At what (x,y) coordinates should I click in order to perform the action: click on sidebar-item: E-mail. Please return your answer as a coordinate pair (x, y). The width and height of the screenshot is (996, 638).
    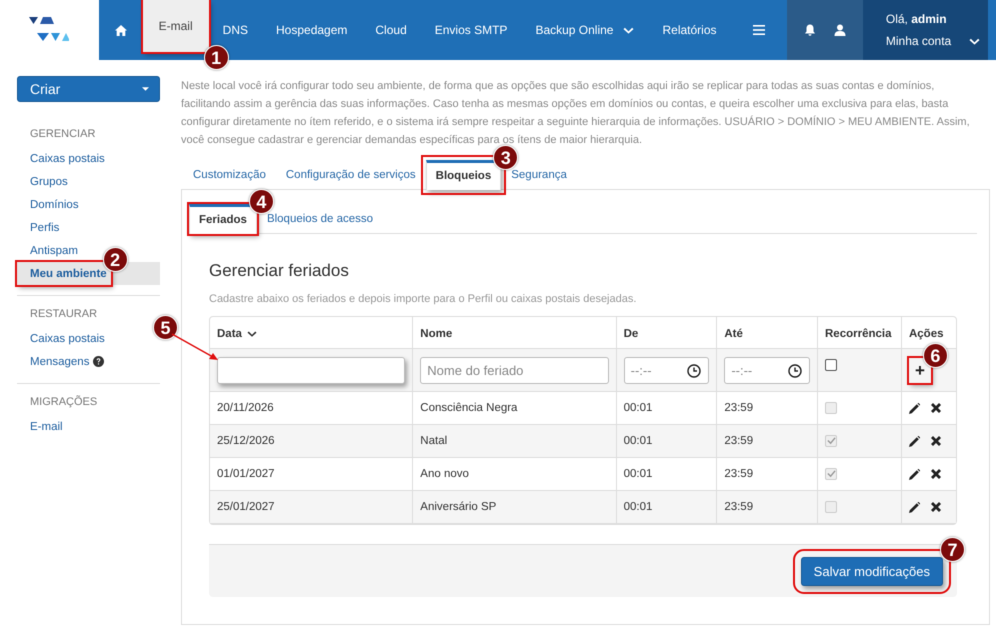
    Looking at the image, I should click on (42, 426).